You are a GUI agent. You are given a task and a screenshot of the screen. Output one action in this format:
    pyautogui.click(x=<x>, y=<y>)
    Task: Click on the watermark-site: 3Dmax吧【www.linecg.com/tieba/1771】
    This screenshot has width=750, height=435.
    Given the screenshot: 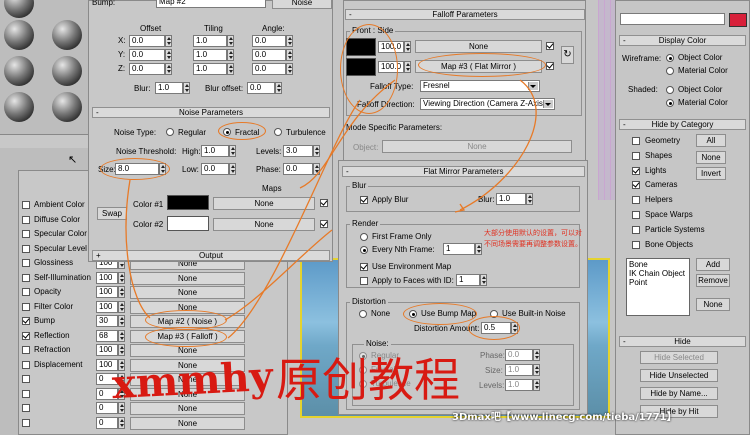 What is the action you would take?
    pyautogui.click(x=564, y=417)
    